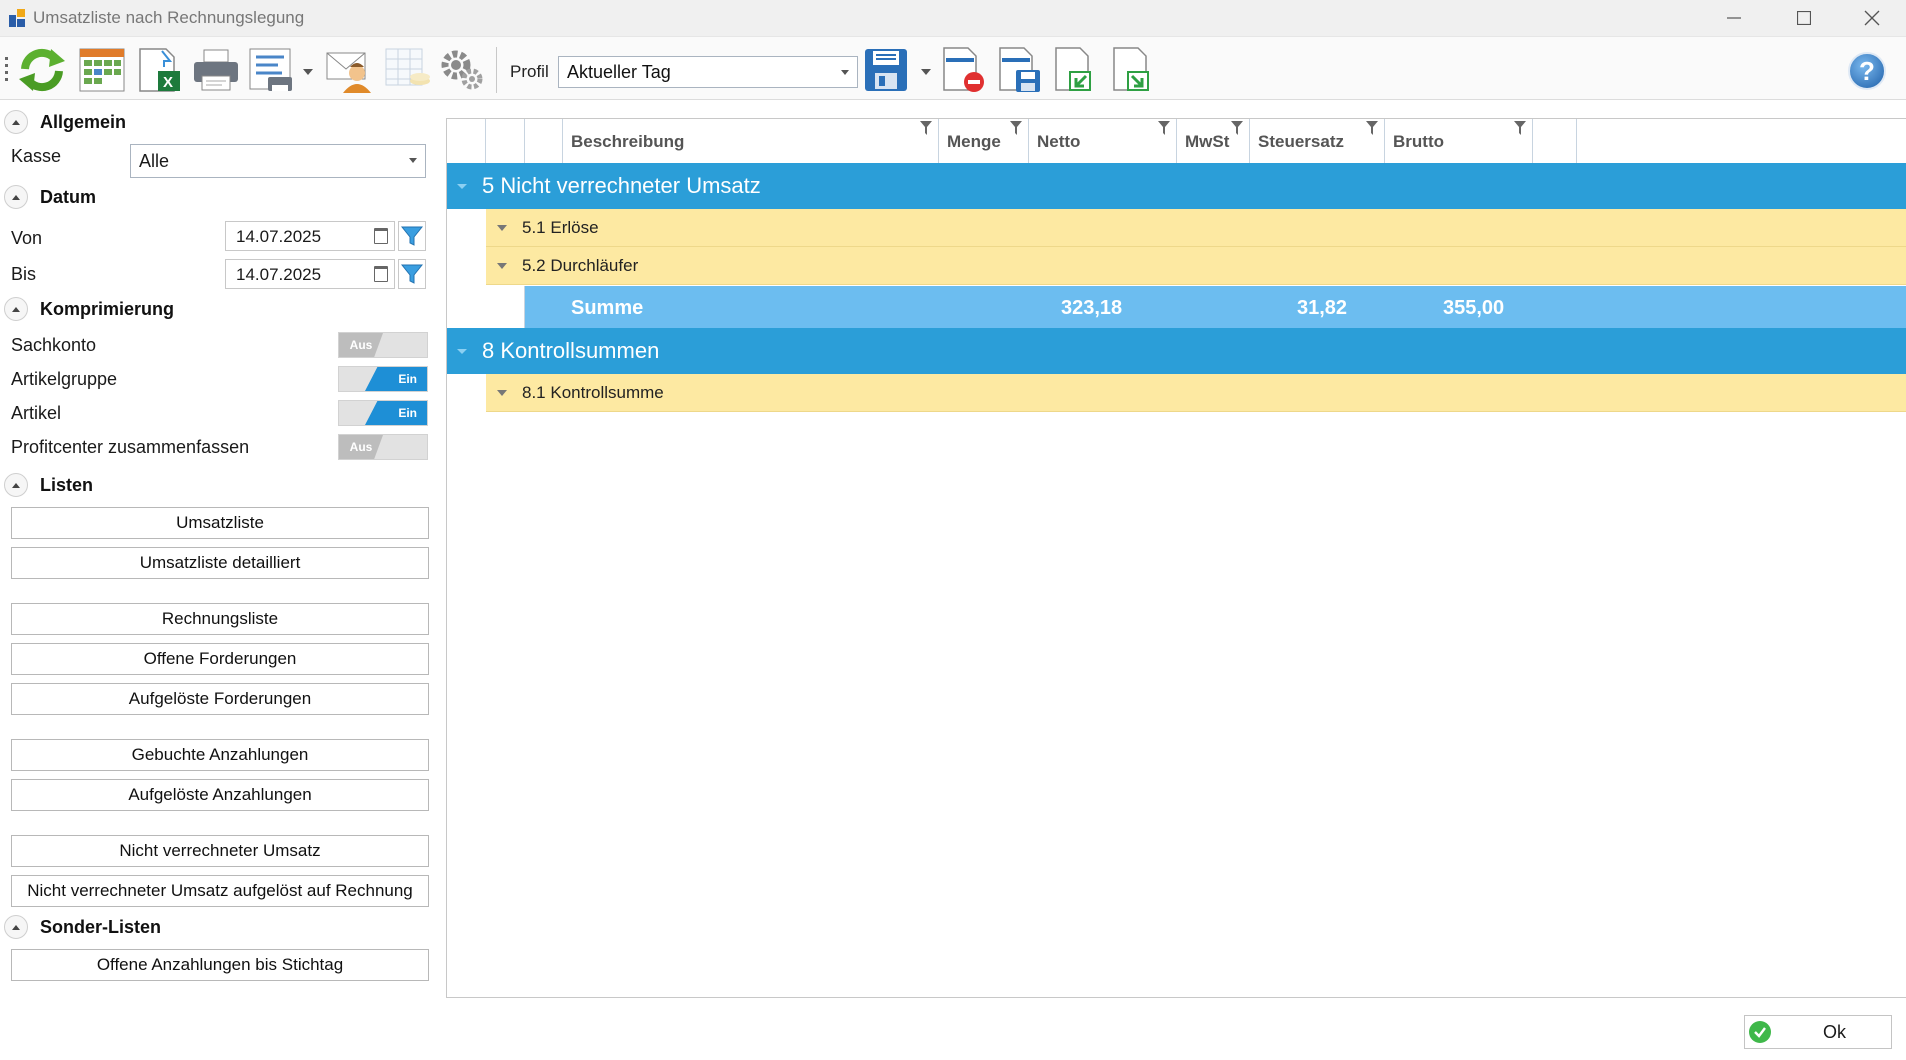 The image size is (1906, 1060). I want to click on nicht-verrechneter-umsatz-button: Nicht verrechneter Umsatz, so click(220, 851).